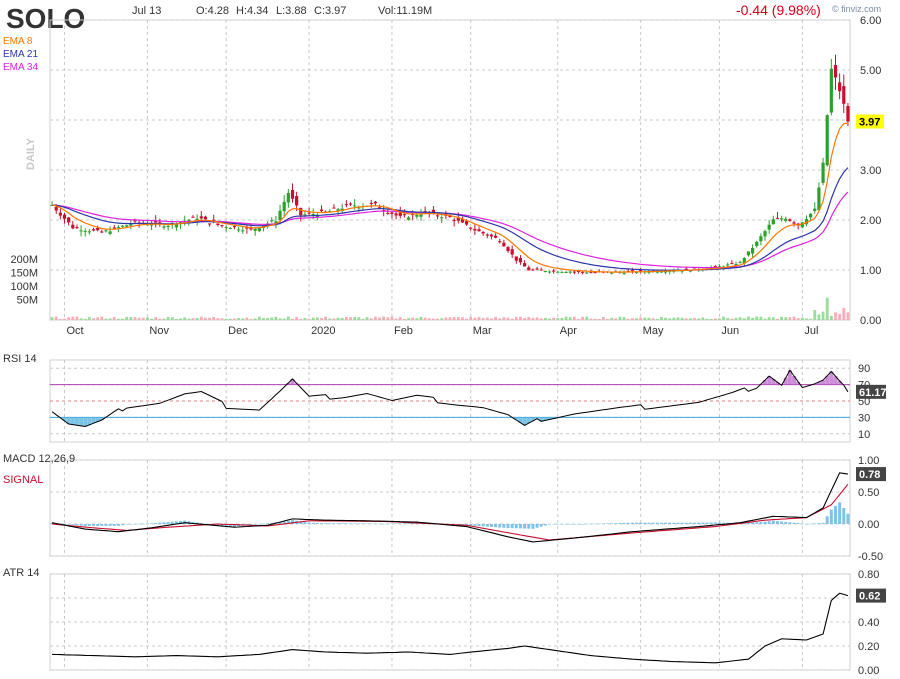 The width and height of the screenshot is (900, 679). Describe the element at coordinates (864, 418) in the screenshot. I see `panel-y-tick: 30` at that location.